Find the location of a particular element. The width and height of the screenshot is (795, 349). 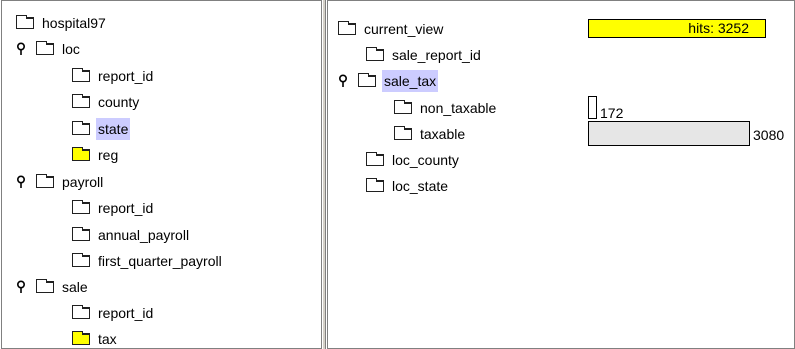

tree-node-label: tax is located at coordinates (107, 339).